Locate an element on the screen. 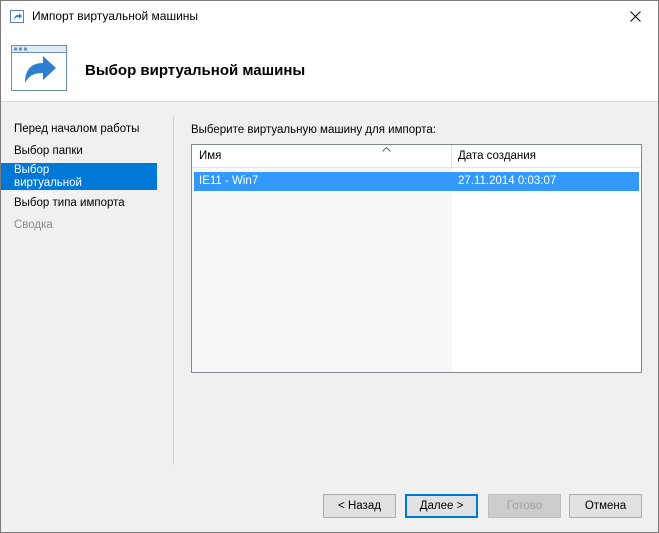  table-row: IE11 - Win7 27.11.2014 0:03:07 is located at coordinates (416, 181).